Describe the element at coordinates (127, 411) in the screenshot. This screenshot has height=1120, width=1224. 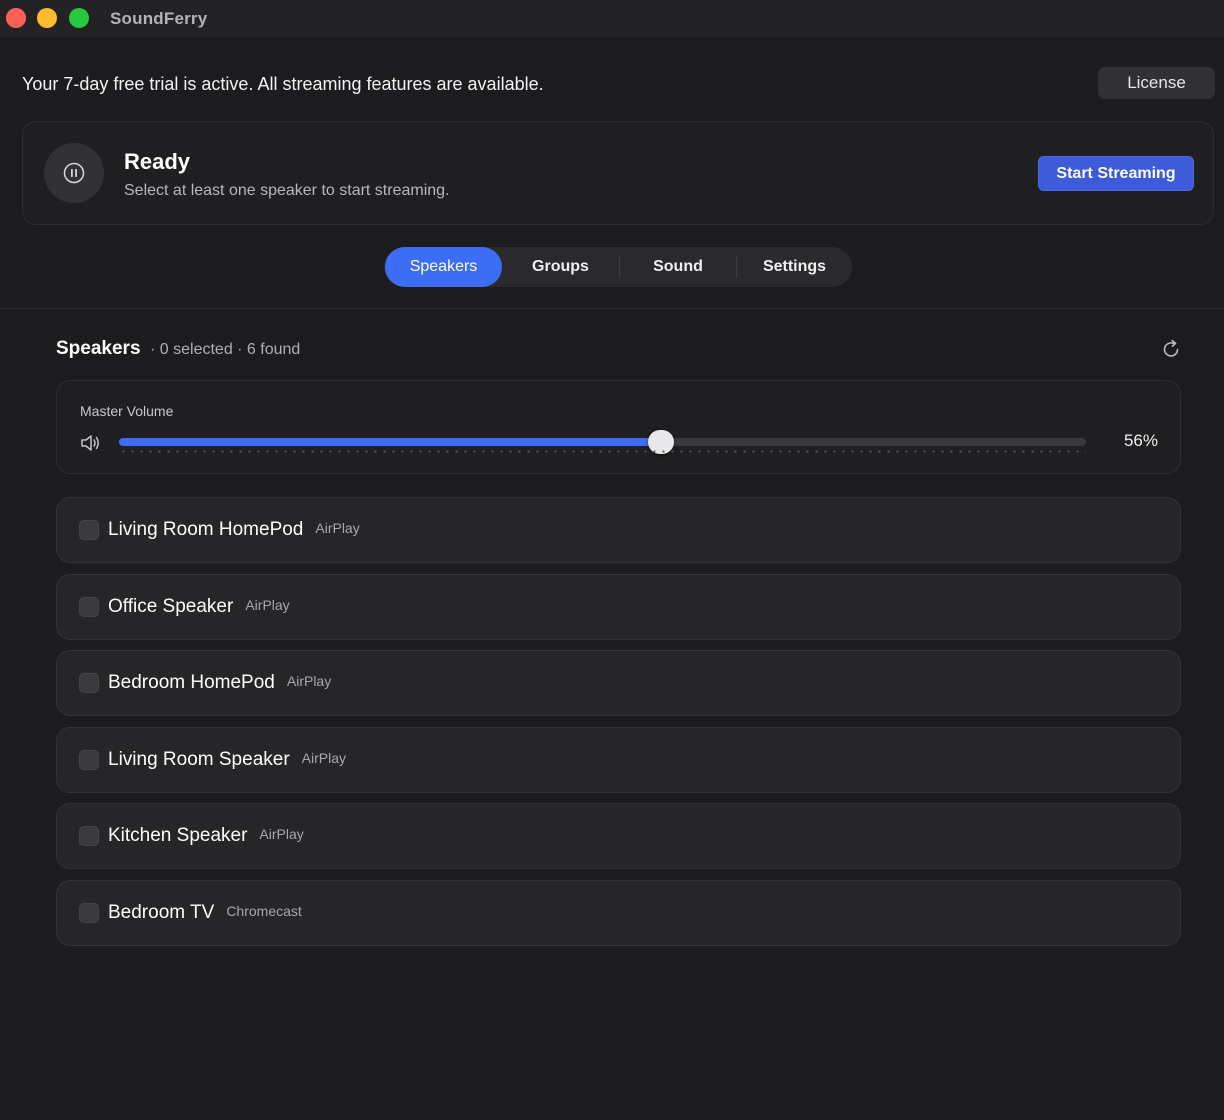
I see `master-volume-label: Master Volume` at that location.